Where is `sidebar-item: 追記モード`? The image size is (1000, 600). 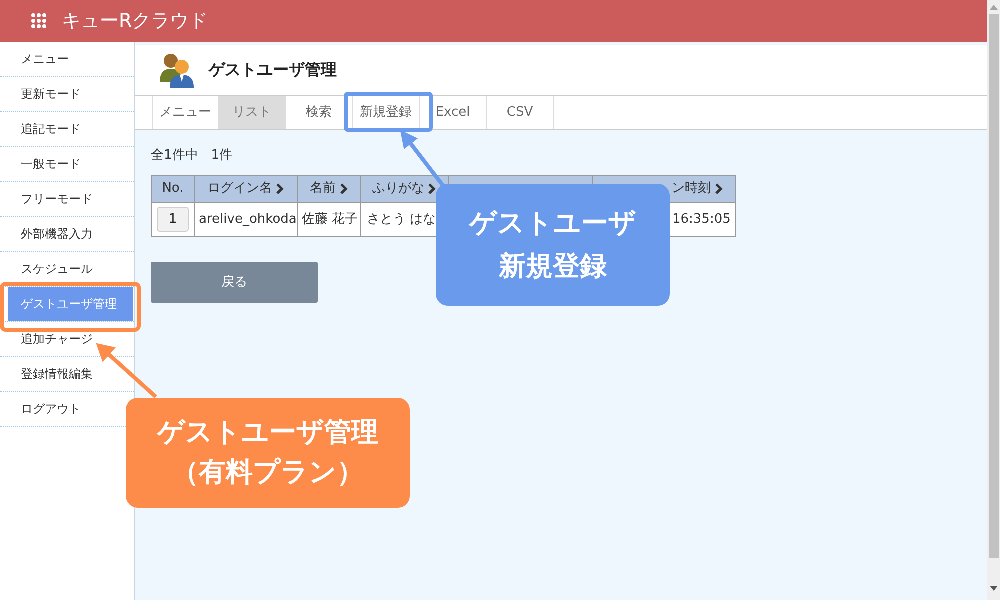
sidebar-item: 追記モード is located at coordinates (51, 129).